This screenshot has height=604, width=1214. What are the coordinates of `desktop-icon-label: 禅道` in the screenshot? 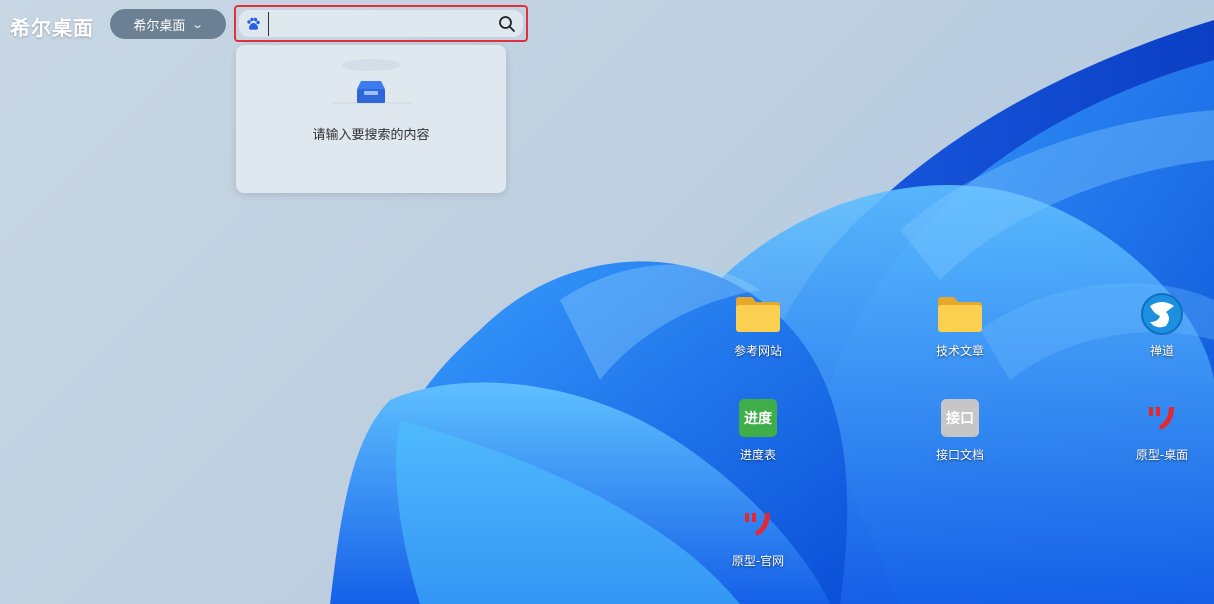 It's located at (1161, 351).